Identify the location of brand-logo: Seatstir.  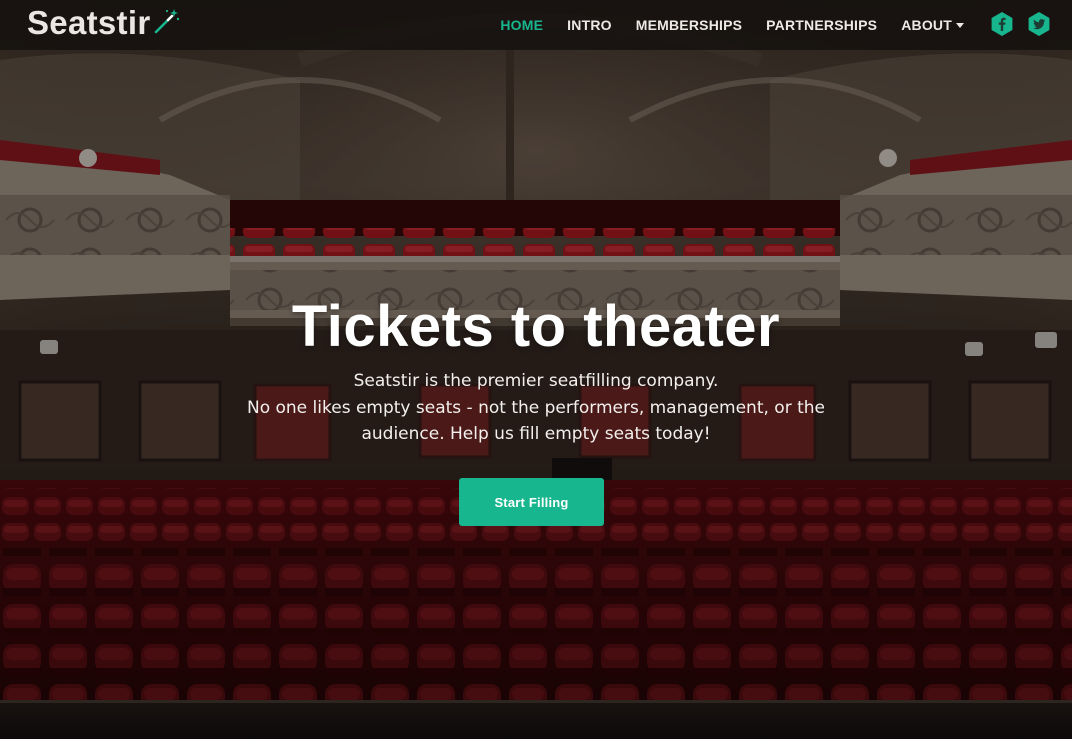
(103, 23).